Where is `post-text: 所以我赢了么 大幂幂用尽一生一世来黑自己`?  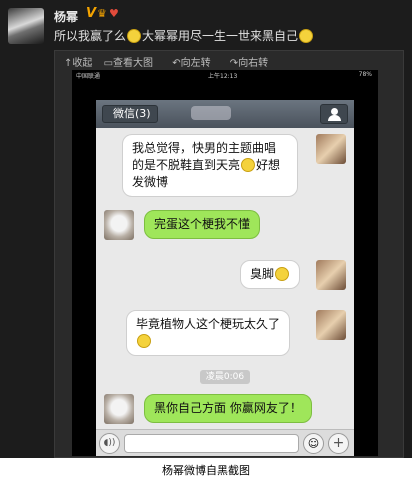 post-text: 所以我赢了么 大幂幂用尽一生一世来黑自己 is located at coordinates (184, 35).